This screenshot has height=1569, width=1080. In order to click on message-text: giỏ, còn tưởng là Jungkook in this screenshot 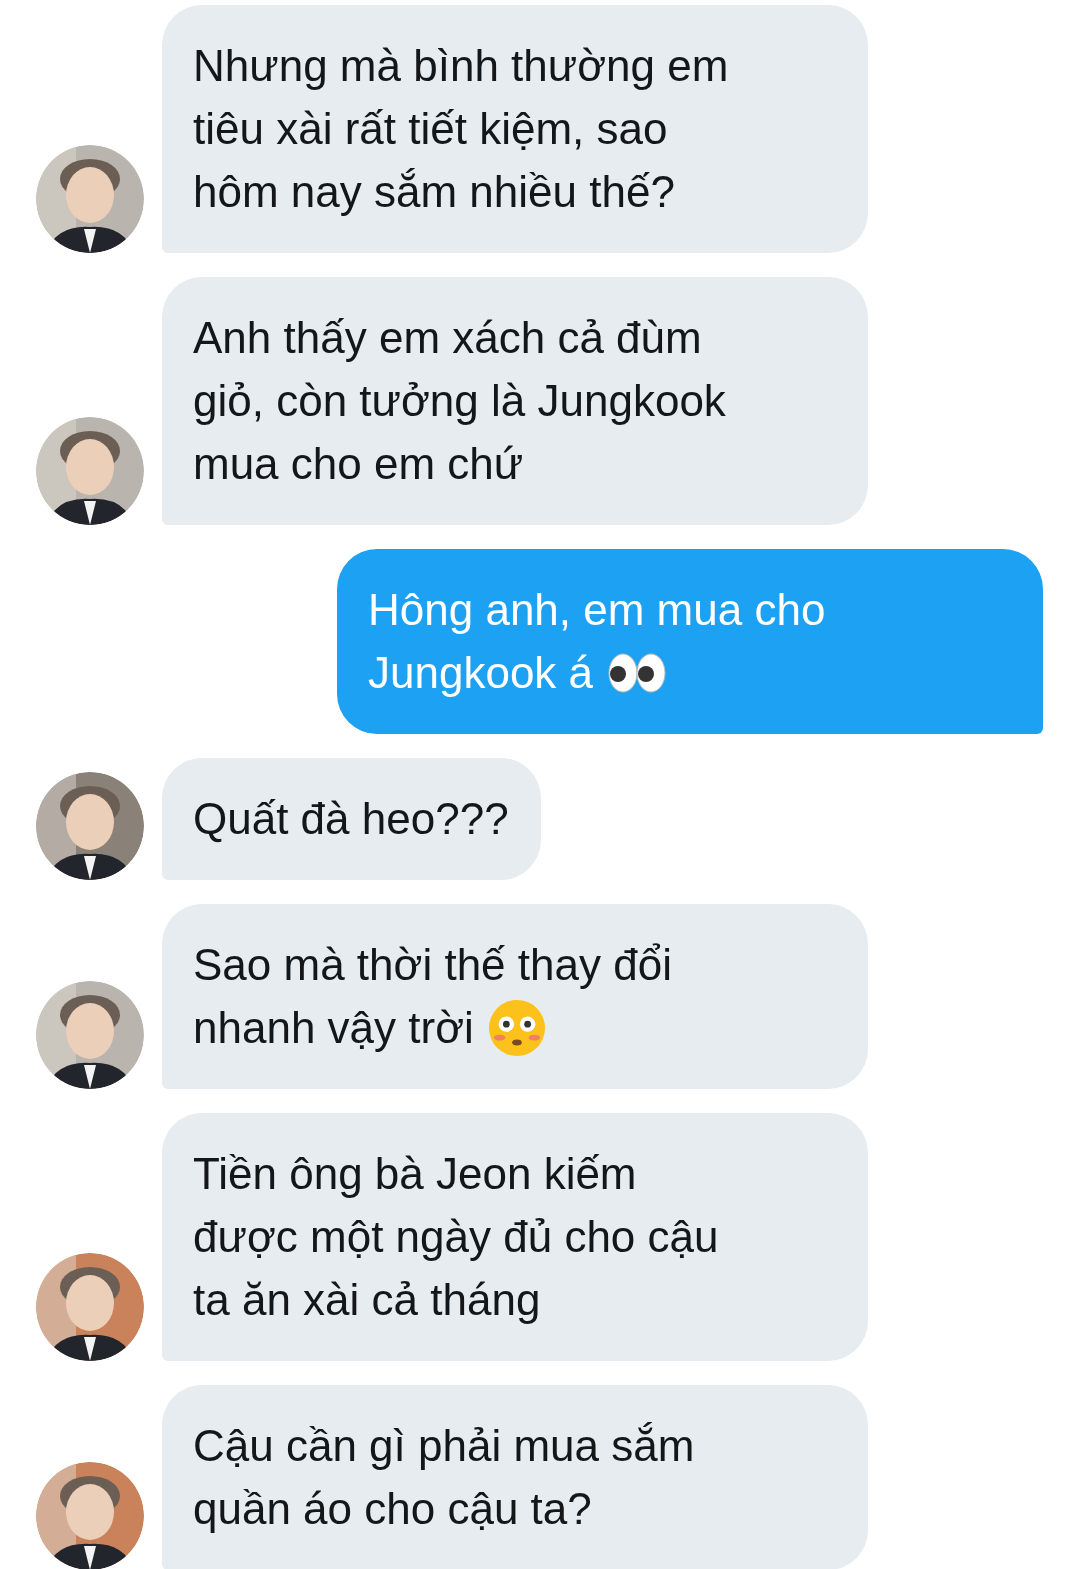, I will do `click(459, 401)`.